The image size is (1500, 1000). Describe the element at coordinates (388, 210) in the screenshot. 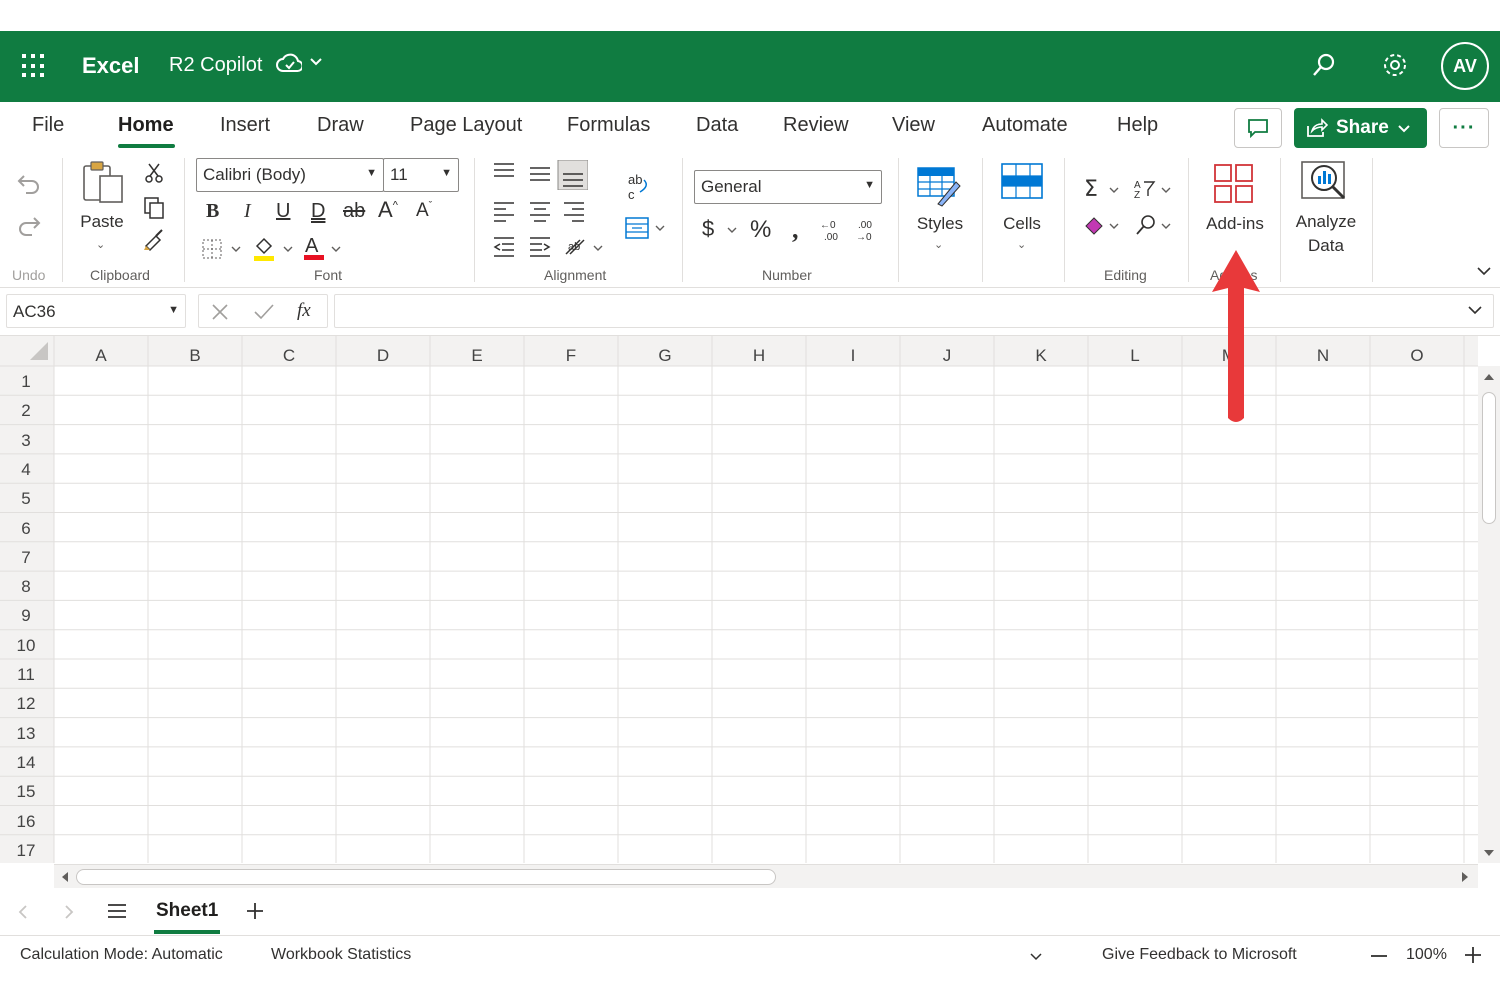

I see `increase-font-size-button: A^` at that location.